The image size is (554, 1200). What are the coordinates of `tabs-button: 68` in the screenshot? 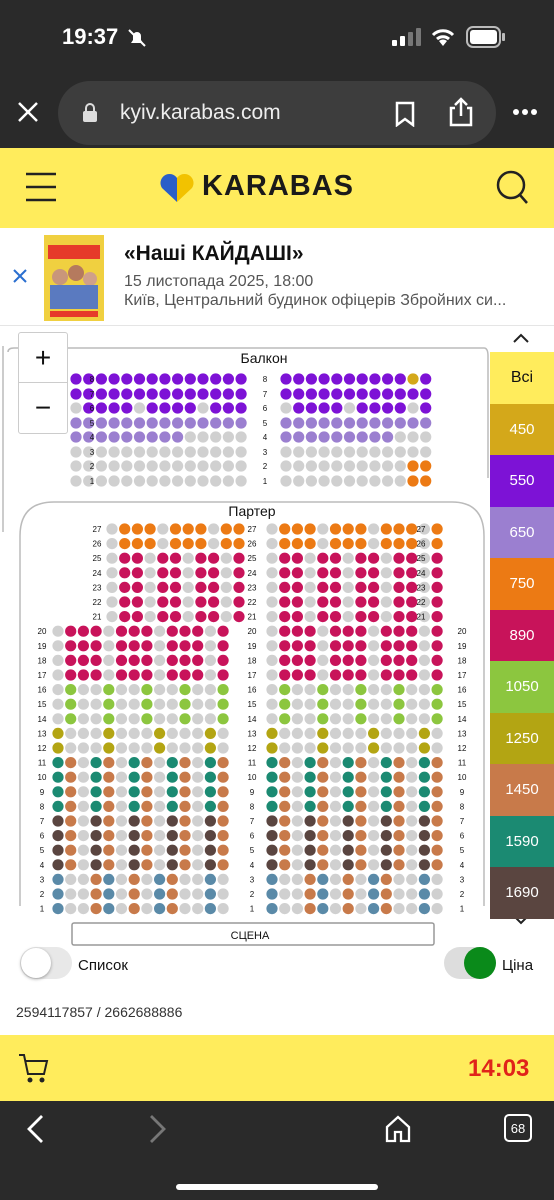 It's located at (518, 1128).